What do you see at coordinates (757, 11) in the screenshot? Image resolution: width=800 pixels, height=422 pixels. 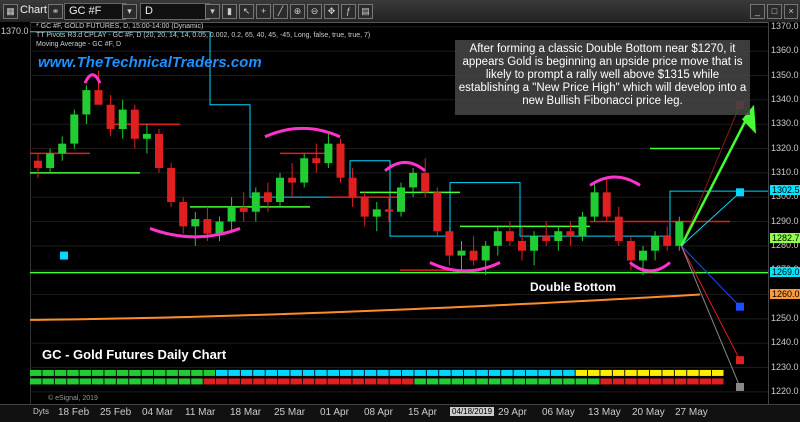 I see `minimize-icon: _` at bounding box center [757, 11].